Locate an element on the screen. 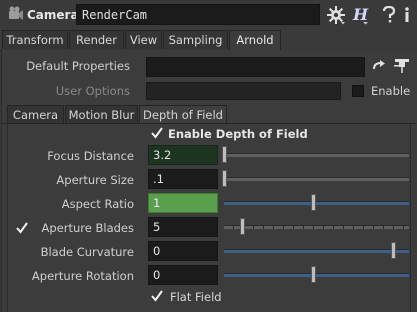 The width and height of the screenshot is (417, 312). camera-node-icon is located at coordinates (15, 14).